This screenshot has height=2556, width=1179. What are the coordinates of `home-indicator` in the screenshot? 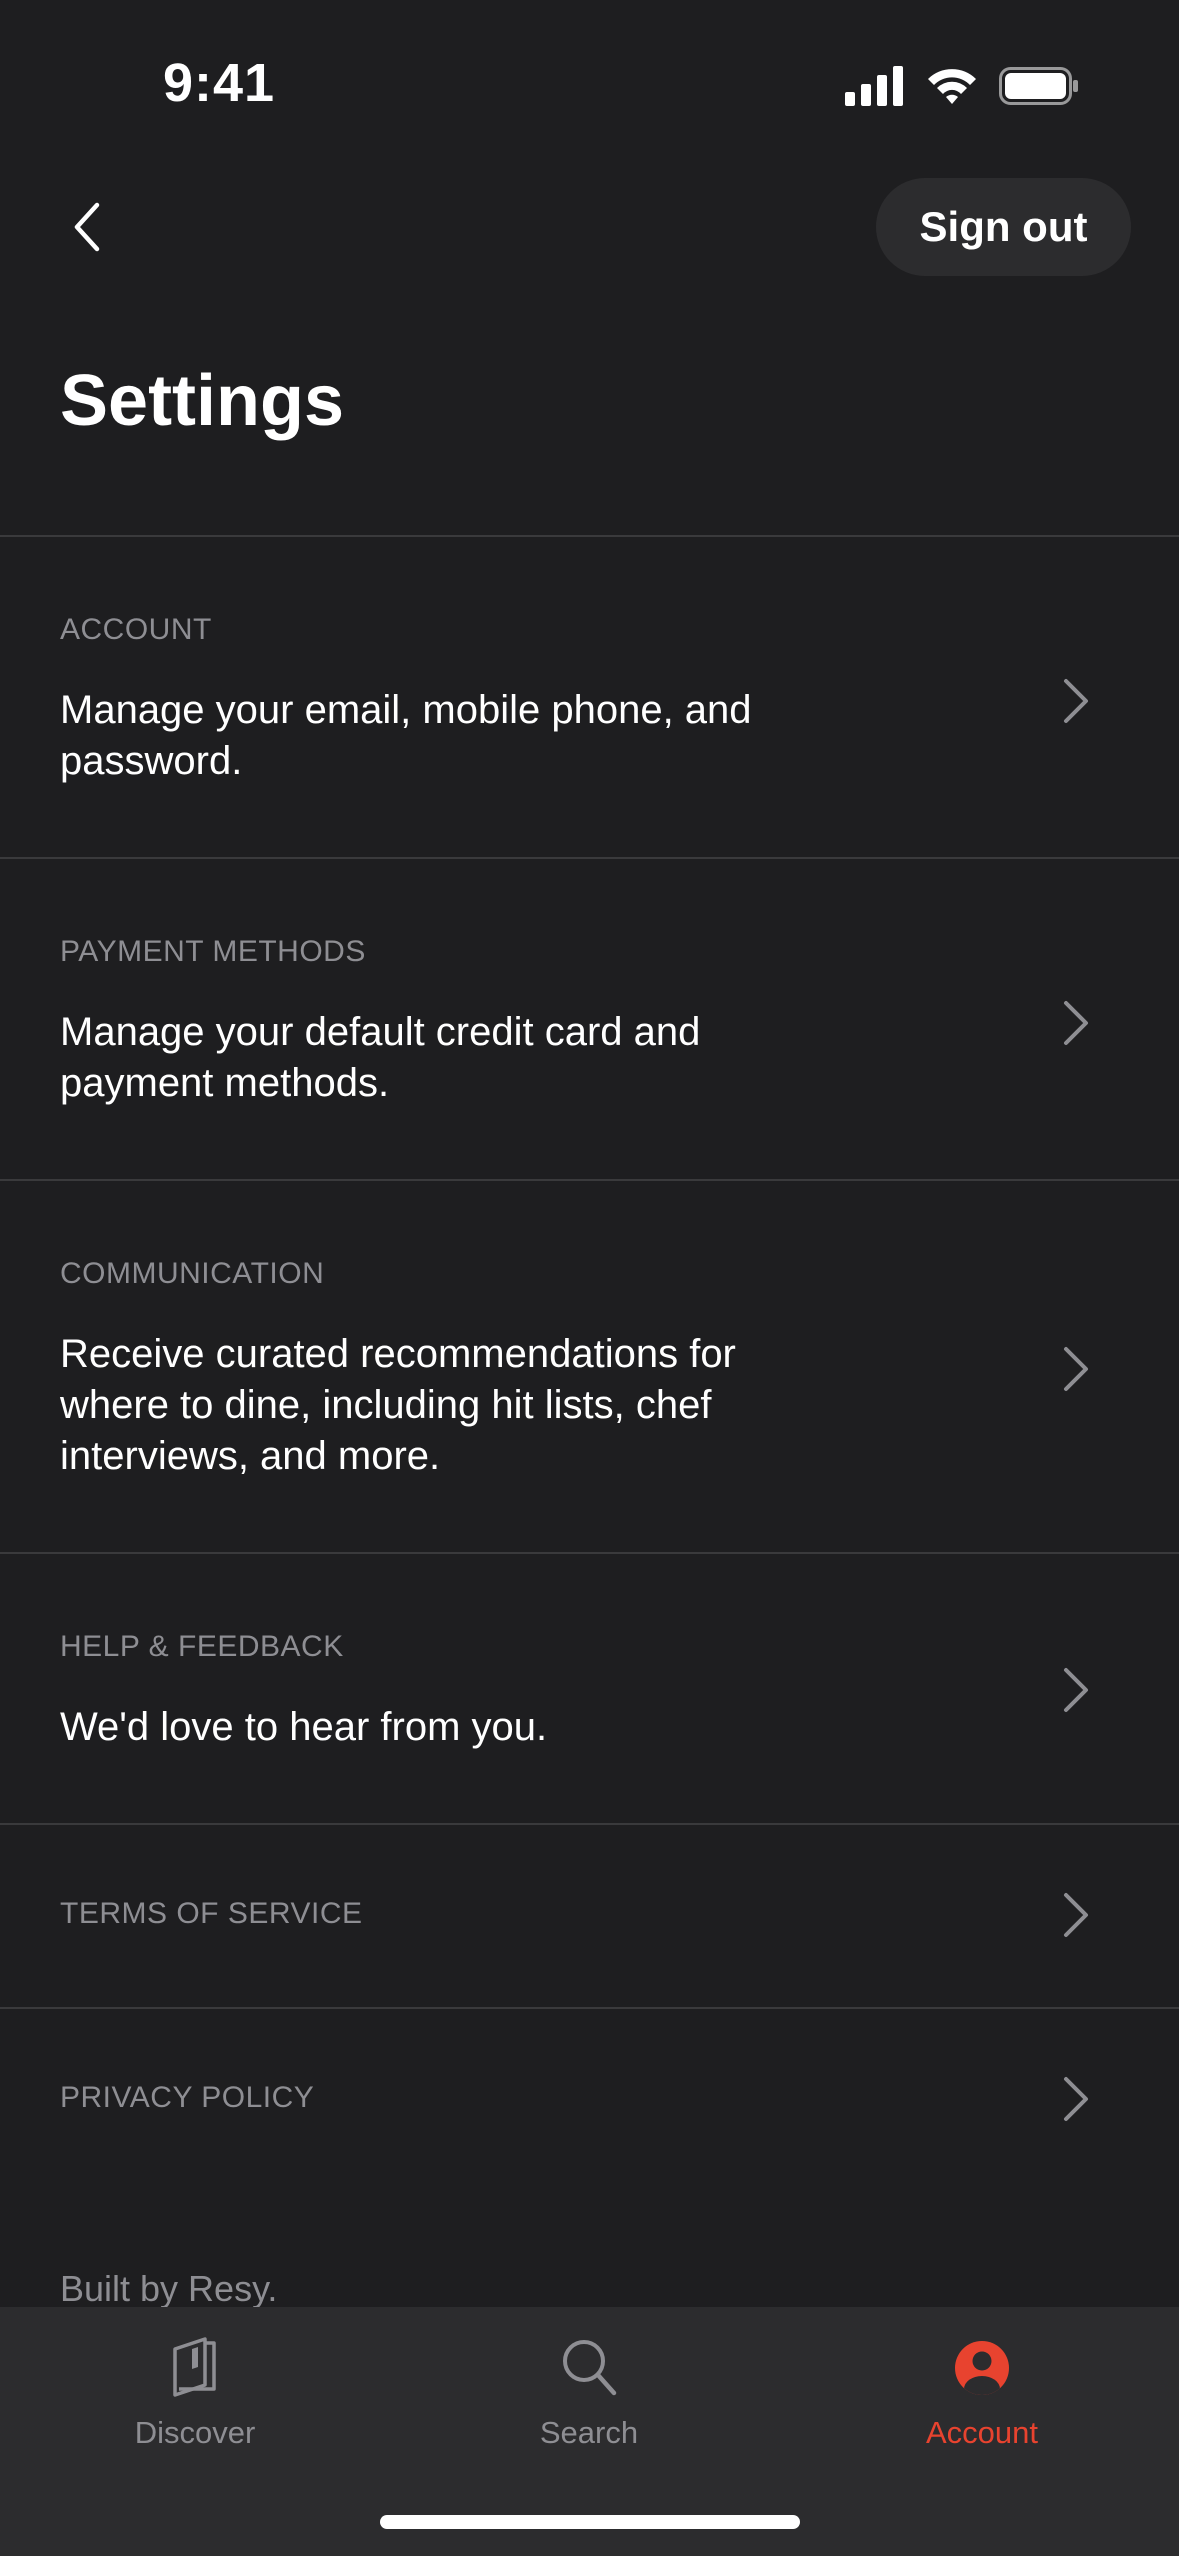 It's located at (590, 2522).